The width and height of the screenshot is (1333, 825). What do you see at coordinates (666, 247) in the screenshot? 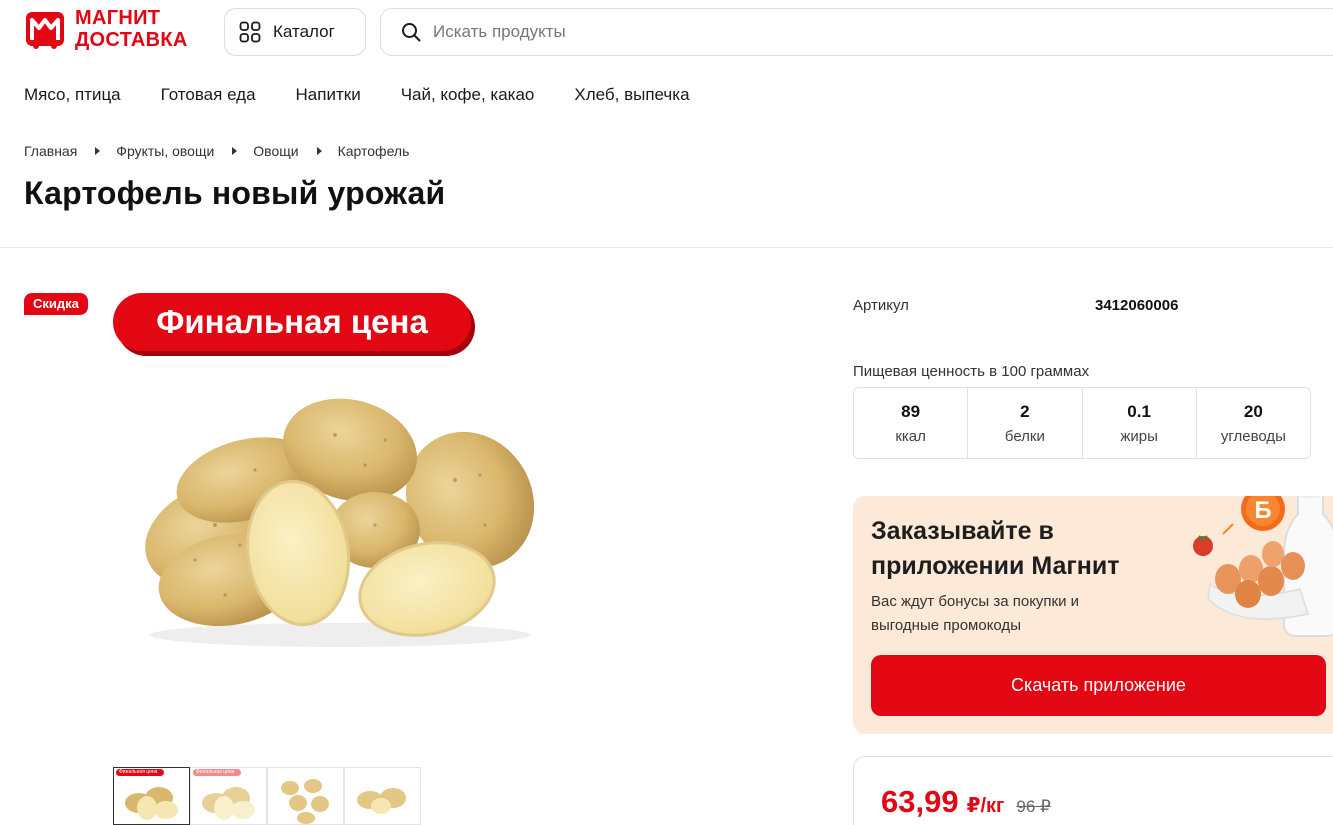
I see `divider` at bounding box center [666, 247].